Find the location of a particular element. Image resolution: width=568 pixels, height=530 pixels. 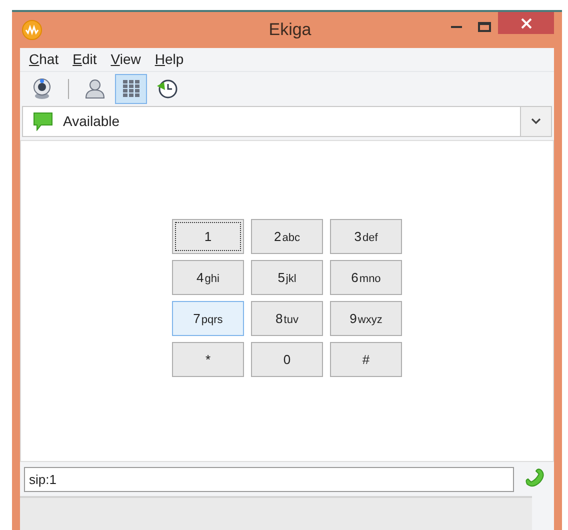

keypad-button: 7pqrs is located at coordinates (208, 318).